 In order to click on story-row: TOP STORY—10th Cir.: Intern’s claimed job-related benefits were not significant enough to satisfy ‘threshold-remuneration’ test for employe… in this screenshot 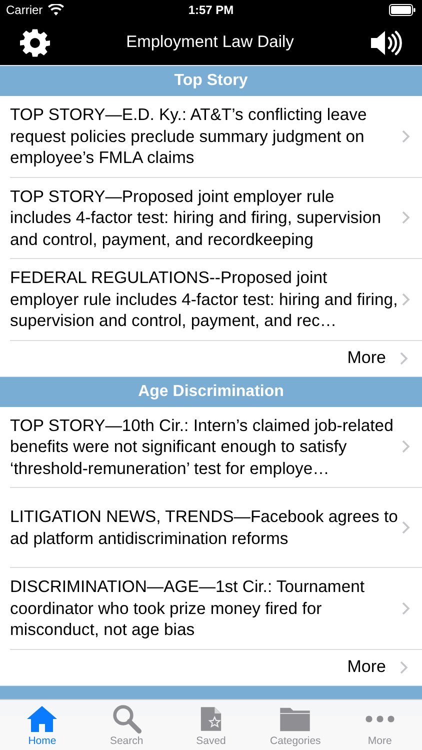, I will do `click(216, 447)`.